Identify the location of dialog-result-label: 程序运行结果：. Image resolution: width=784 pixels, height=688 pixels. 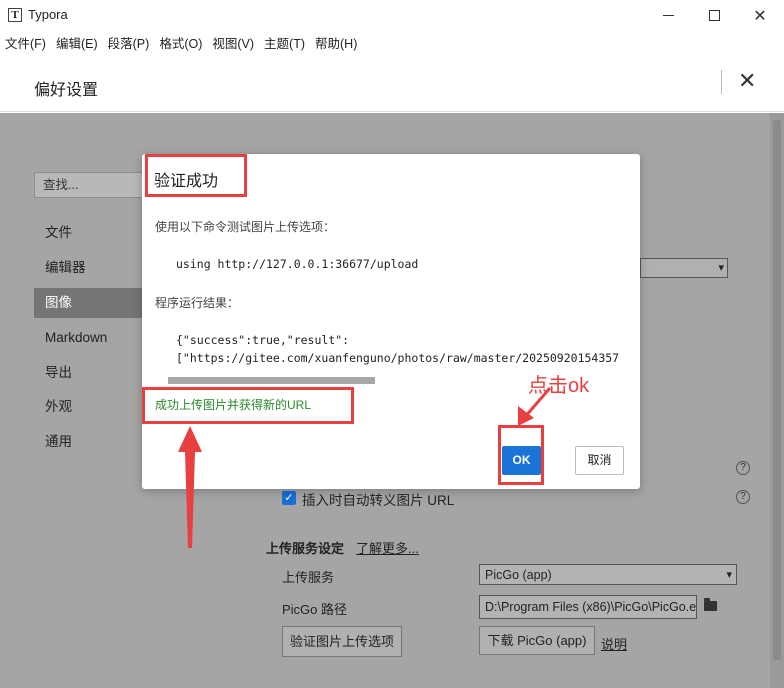
(197, 303).